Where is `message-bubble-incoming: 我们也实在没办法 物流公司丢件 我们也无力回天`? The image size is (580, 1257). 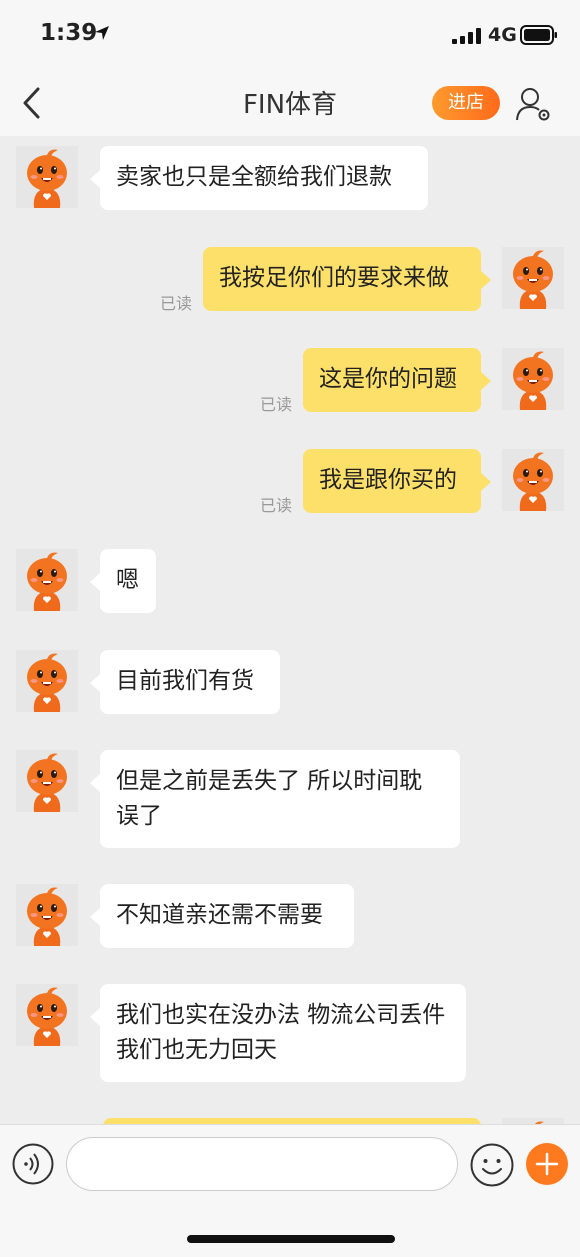
message-bubble-incoming: 我们也实在没办法 物流公司丢件 我们也无力回天 is located at coordinates (278, 1033).